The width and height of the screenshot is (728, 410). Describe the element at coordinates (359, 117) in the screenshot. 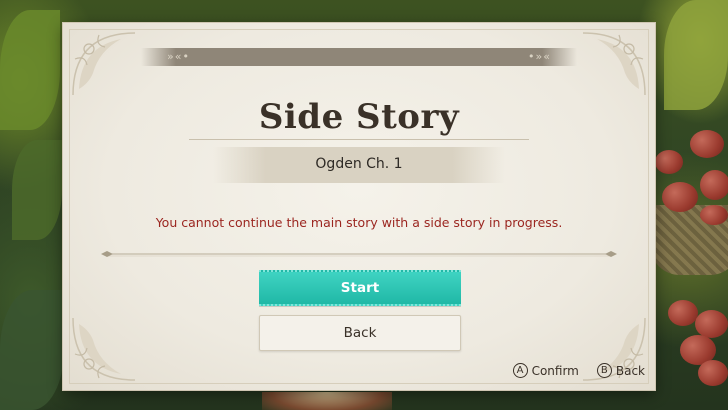

I see `dialog-title: Side Story` at that location.